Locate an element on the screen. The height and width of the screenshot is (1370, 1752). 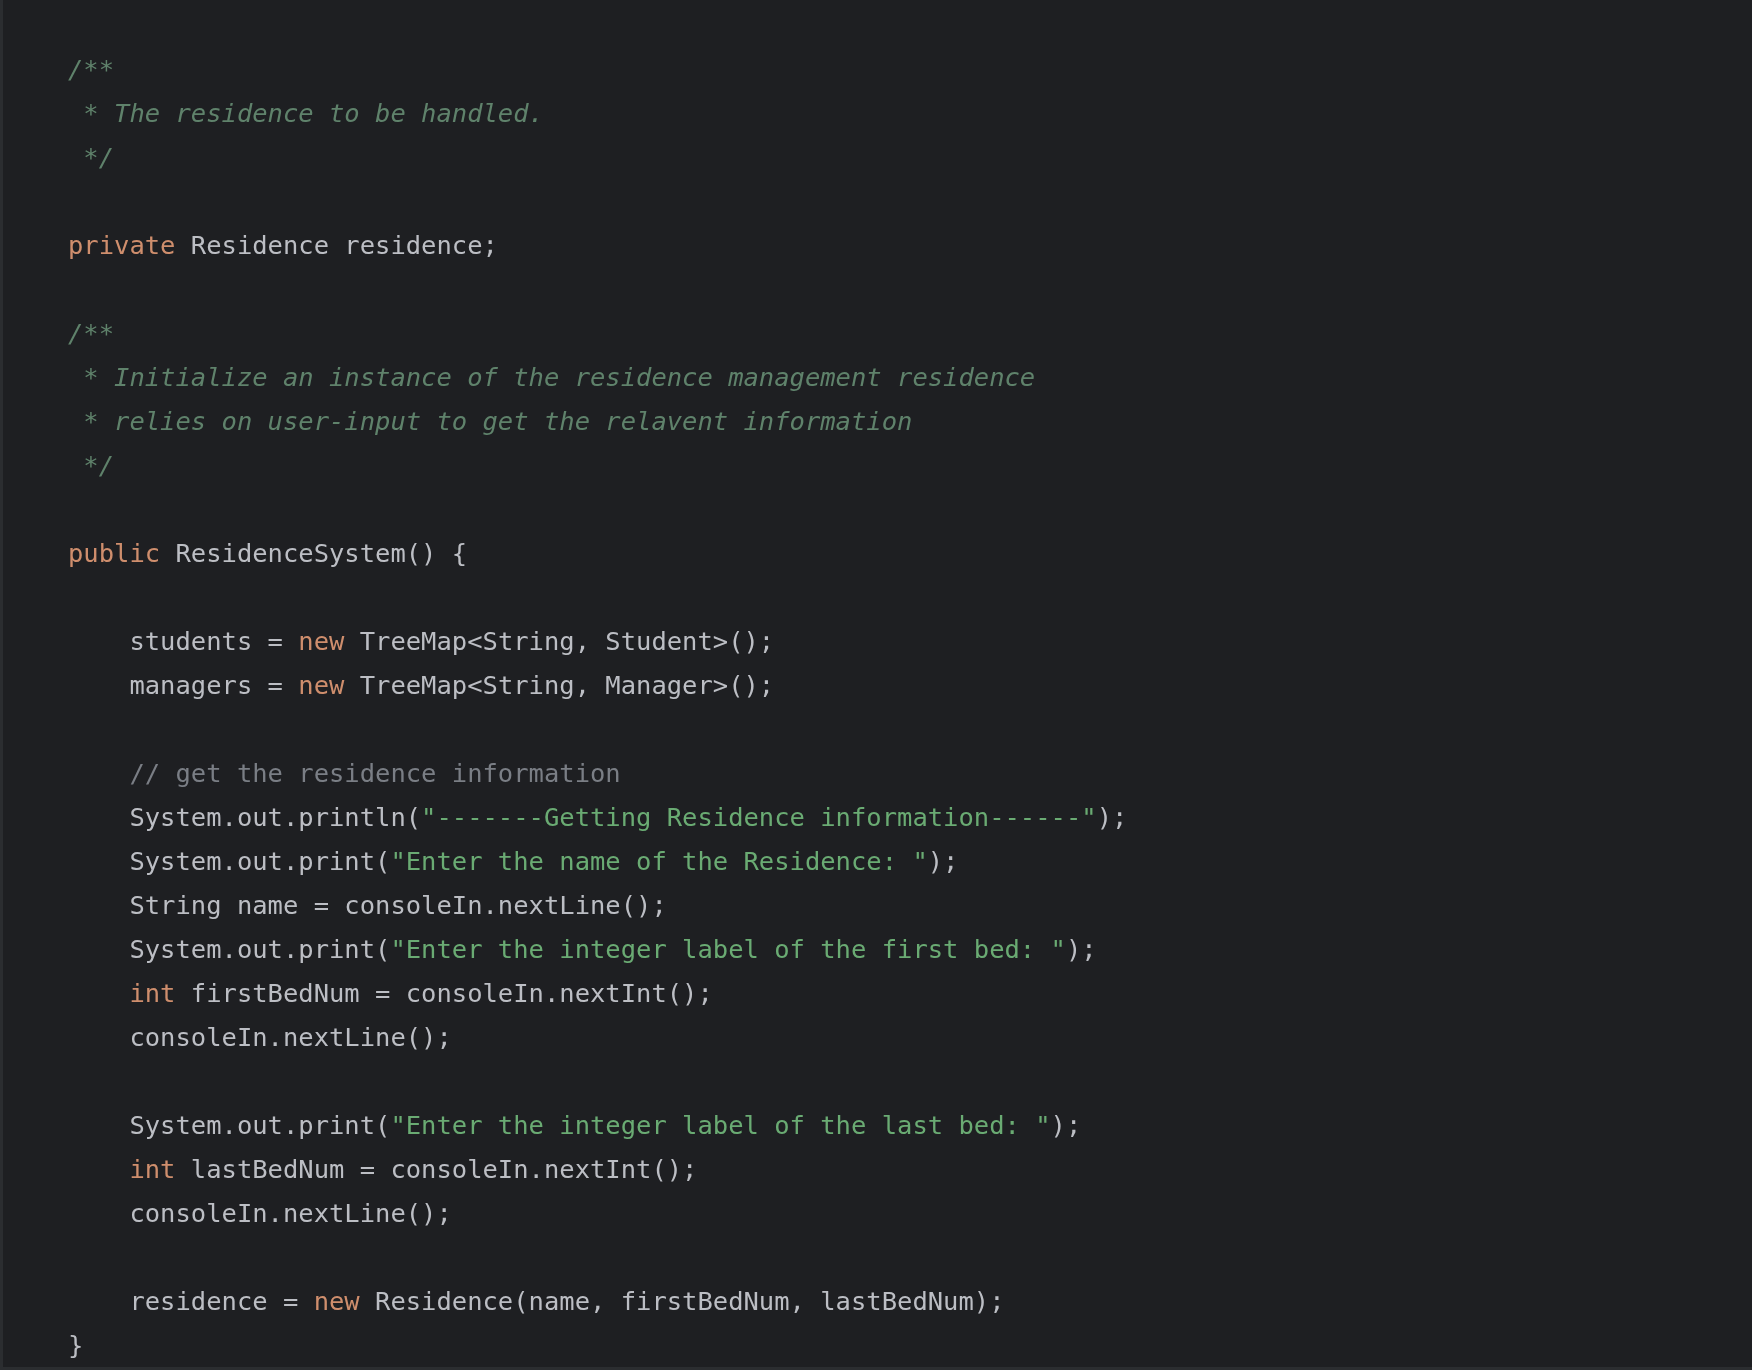
code-line: managers = new TreeMap<String, Manager>(); is located at coordinates (451, 685).